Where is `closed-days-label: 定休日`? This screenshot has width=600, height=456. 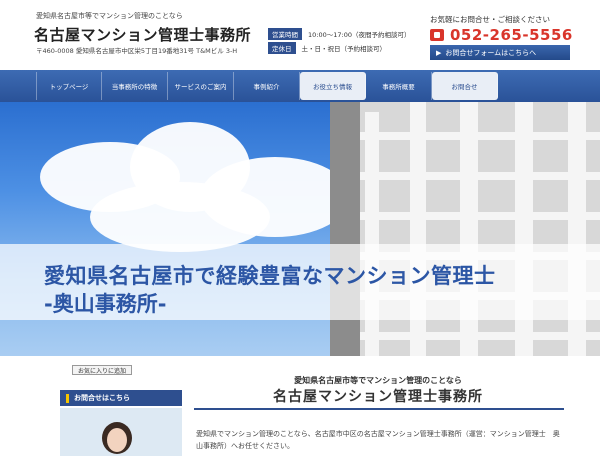
closed-days-label: 定休日 is located at coordinates (282, 48).